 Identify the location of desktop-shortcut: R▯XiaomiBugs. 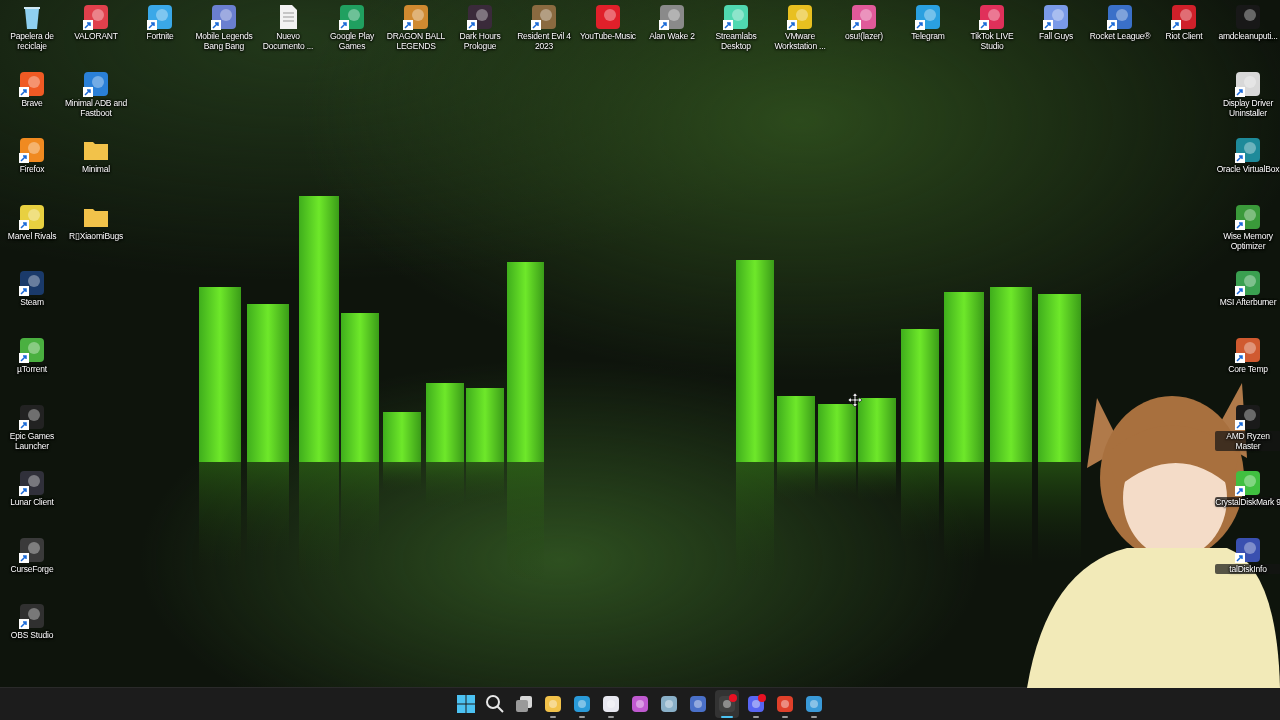
(96, 233).